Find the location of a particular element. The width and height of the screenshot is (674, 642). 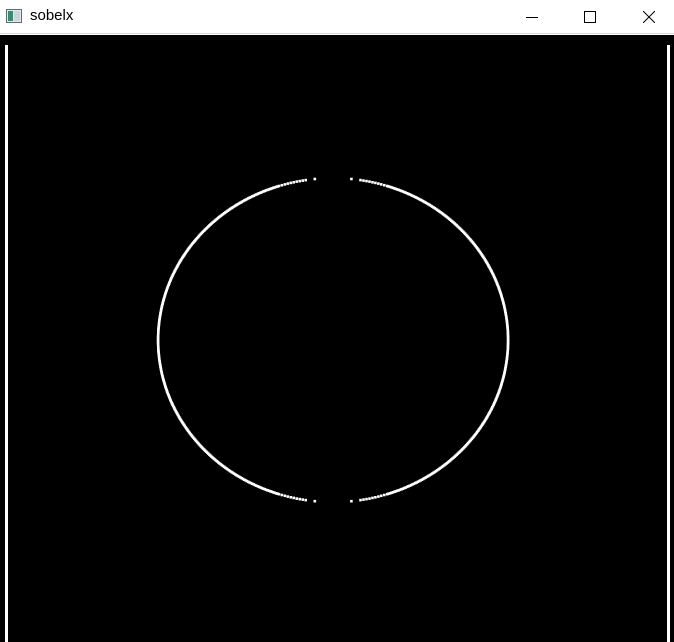

right-edge-line is located at coordinates (668, 343).